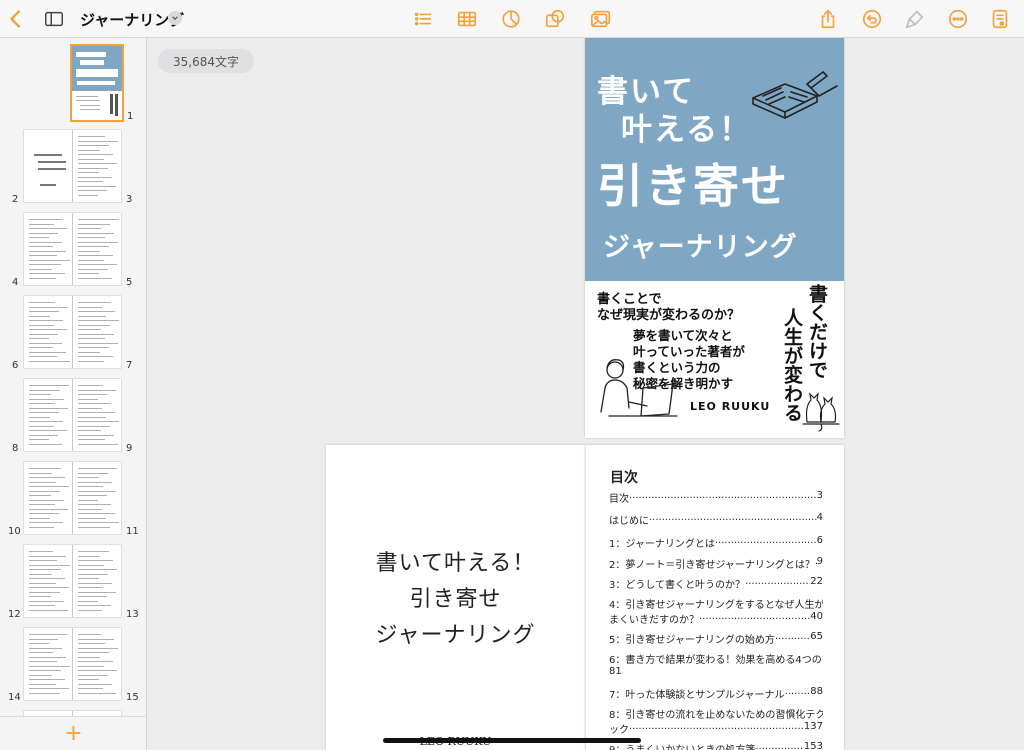 The width and height of the screenshot is (1024, 750). I want to click on person-with-laptop-illustration, so click(639, 388).